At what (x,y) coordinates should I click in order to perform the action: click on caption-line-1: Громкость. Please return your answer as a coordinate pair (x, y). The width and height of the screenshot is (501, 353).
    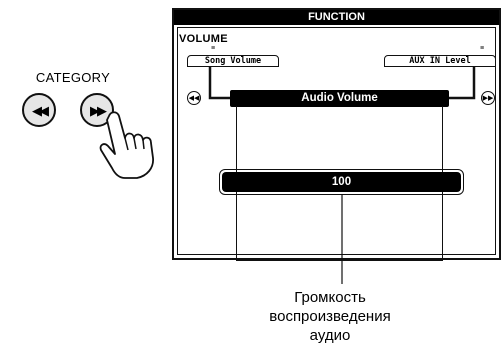
    Looking at the image, I should click on (330, 297).